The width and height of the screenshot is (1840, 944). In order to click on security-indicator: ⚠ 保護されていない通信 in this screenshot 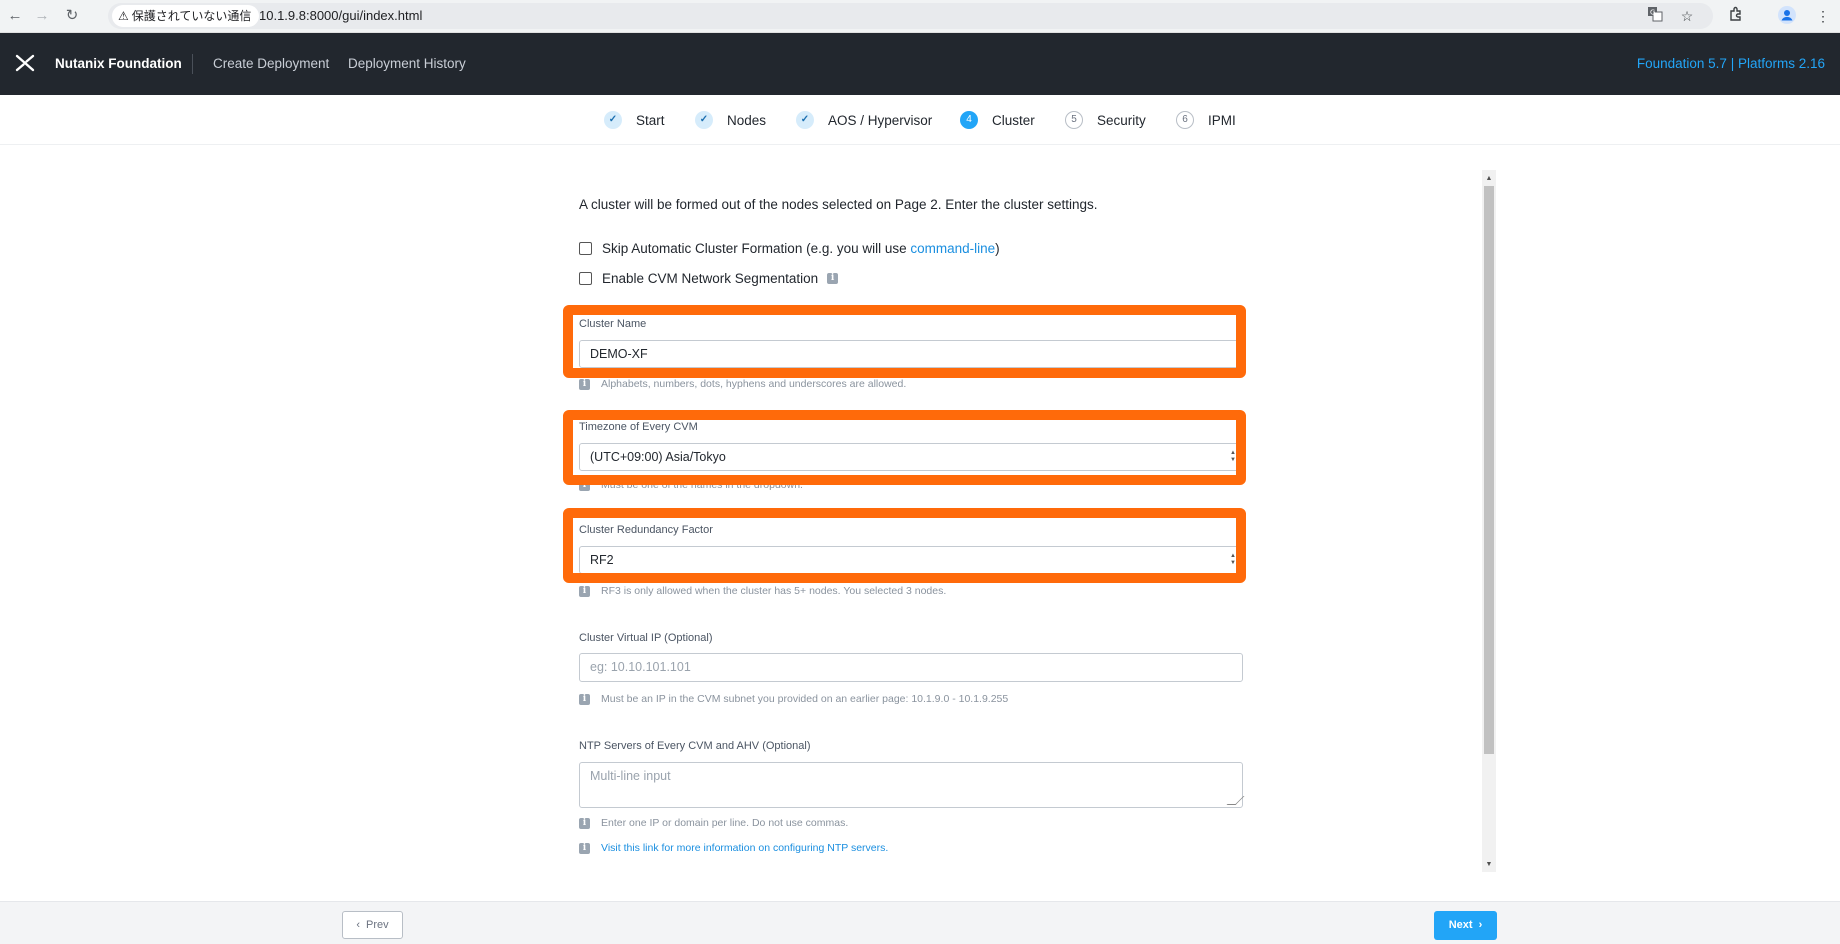, I will do `click(186, 16)`.